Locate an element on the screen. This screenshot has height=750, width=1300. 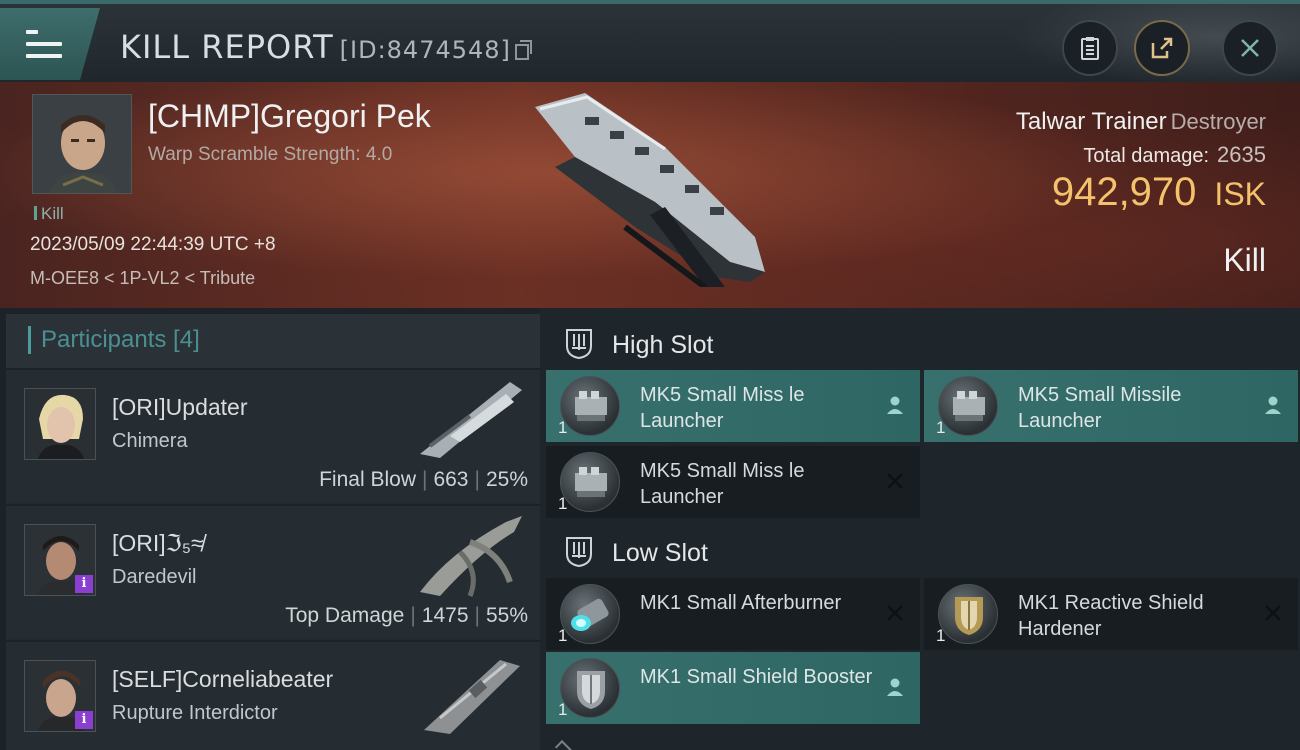
close-button is located at coordinates (1250, 48).